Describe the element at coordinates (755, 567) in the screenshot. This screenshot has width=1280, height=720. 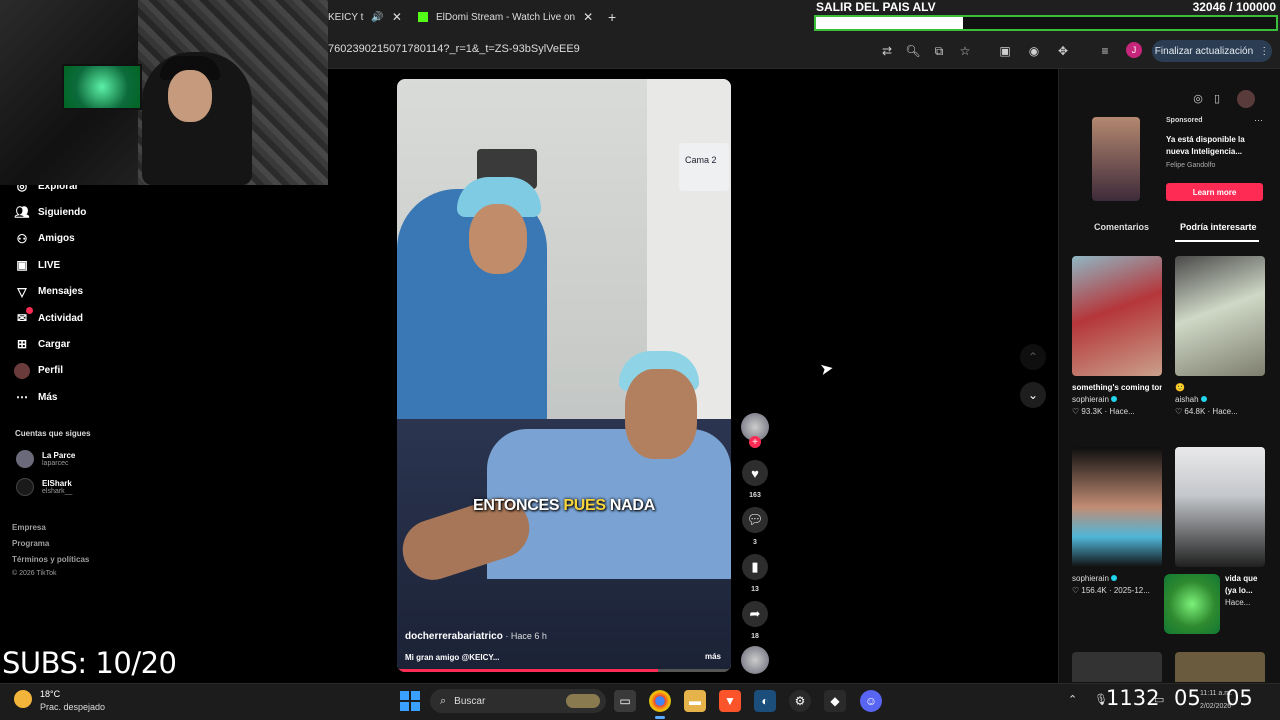
I see `bookmark-icon: ▮` at that location.